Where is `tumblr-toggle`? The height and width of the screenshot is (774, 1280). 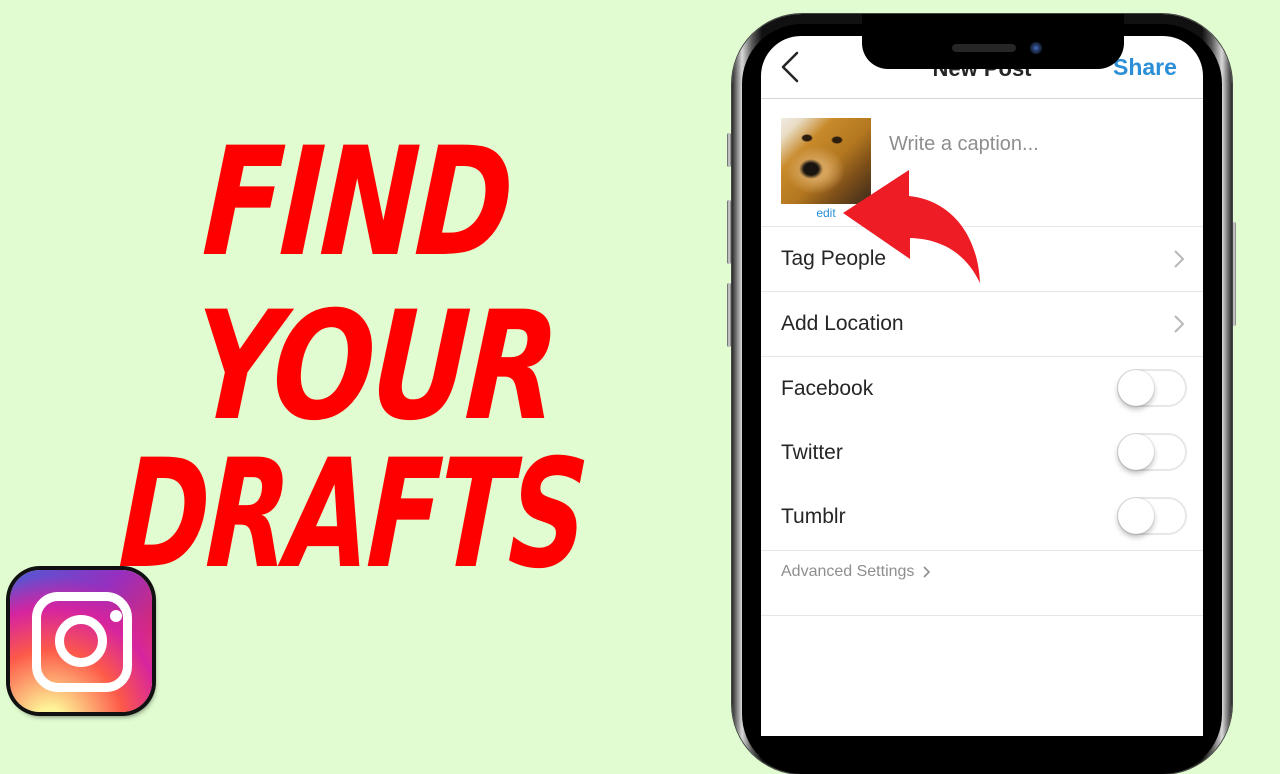 tumblr-toggle is located at coordinates (1152, 516).